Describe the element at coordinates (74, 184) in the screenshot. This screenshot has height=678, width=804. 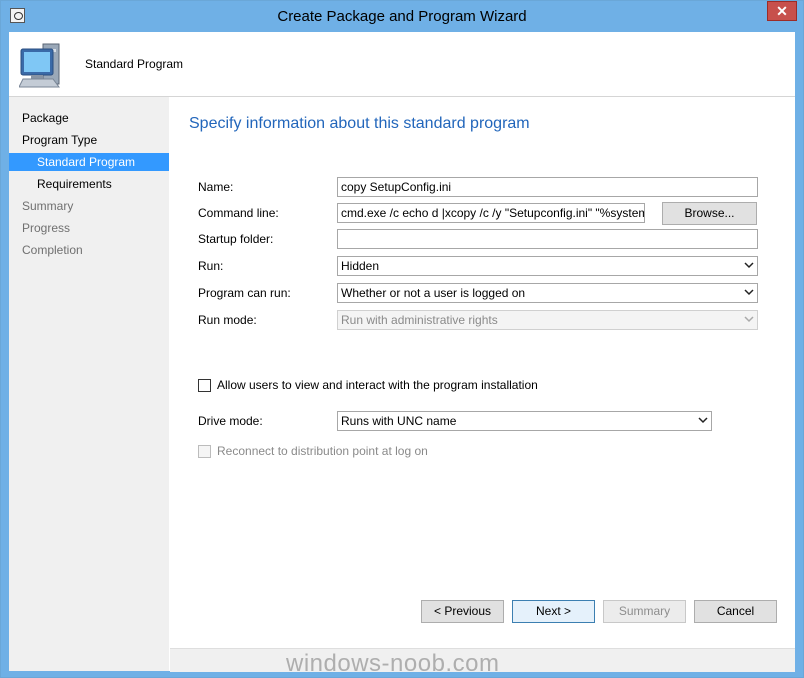
I see `nav-item-label: Requirements` at that location.